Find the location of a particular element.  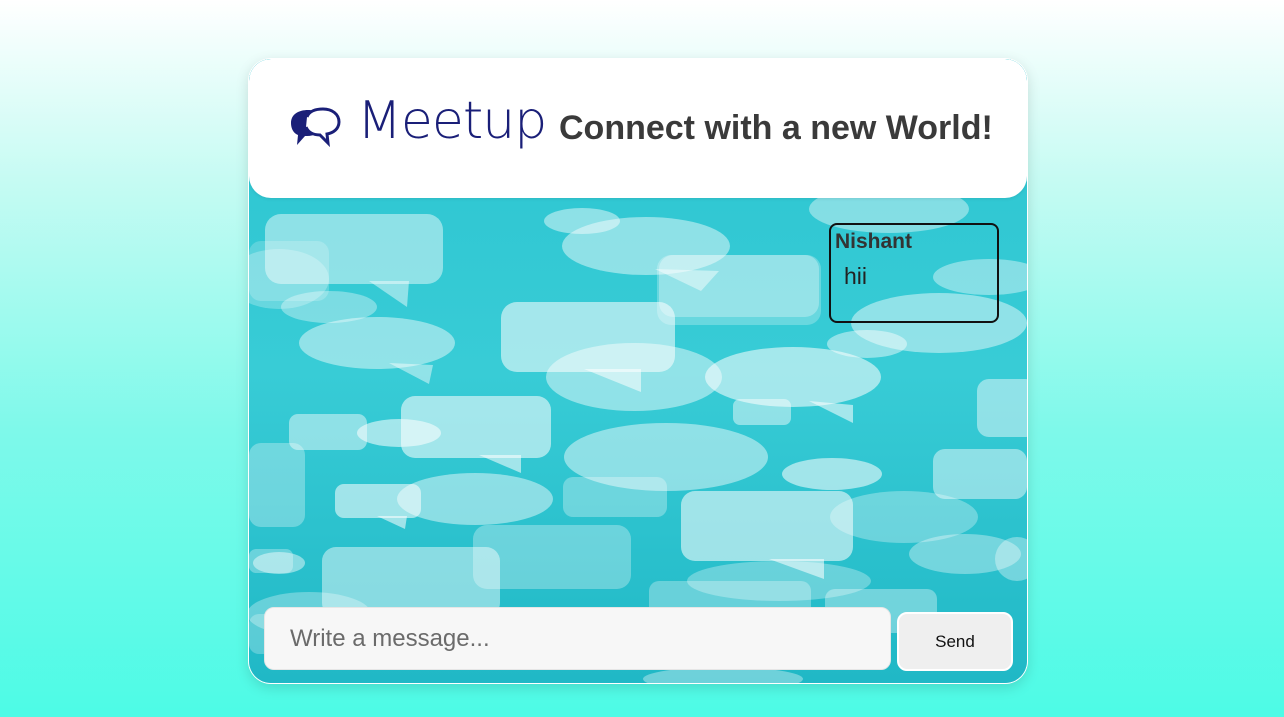

send-button: Send is located at coordinates (955, 641).